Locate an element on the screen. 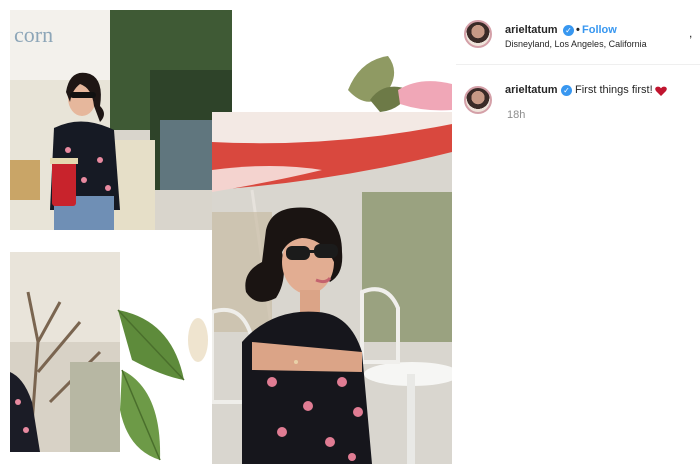 The height and width of the screenshot is (475, 700). leaf-decoration-top is located at coordinates (397, 82).